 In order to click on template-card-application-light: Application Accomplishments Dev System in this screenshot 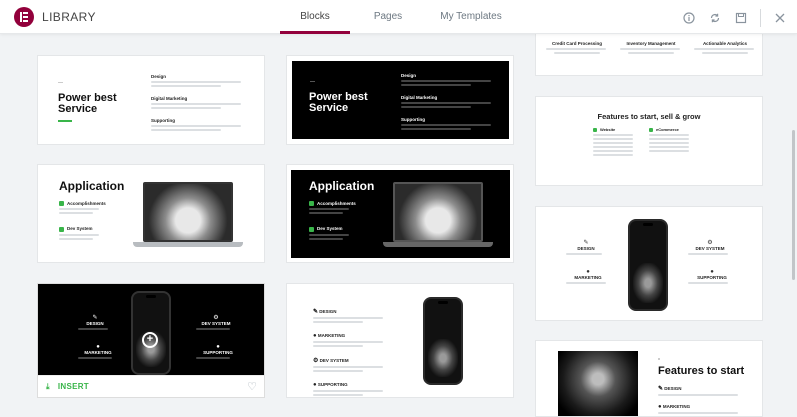, I will do `click(151, 213)`.